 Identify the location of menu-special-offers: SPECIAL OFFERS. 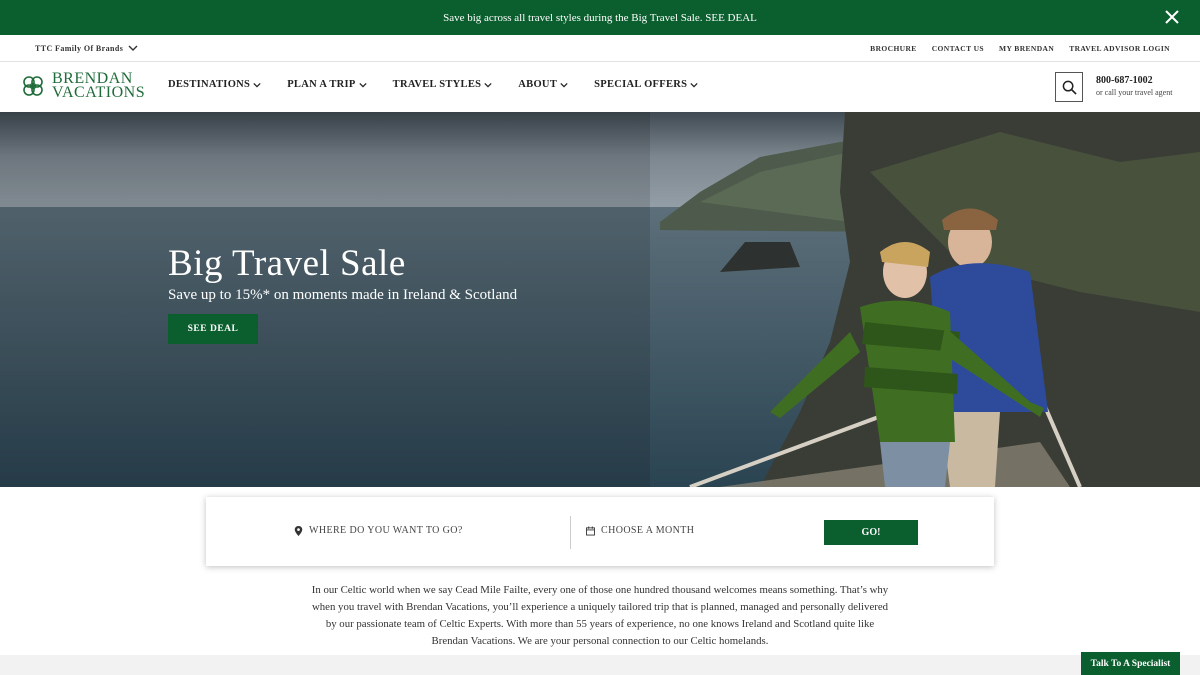
(646, 84).